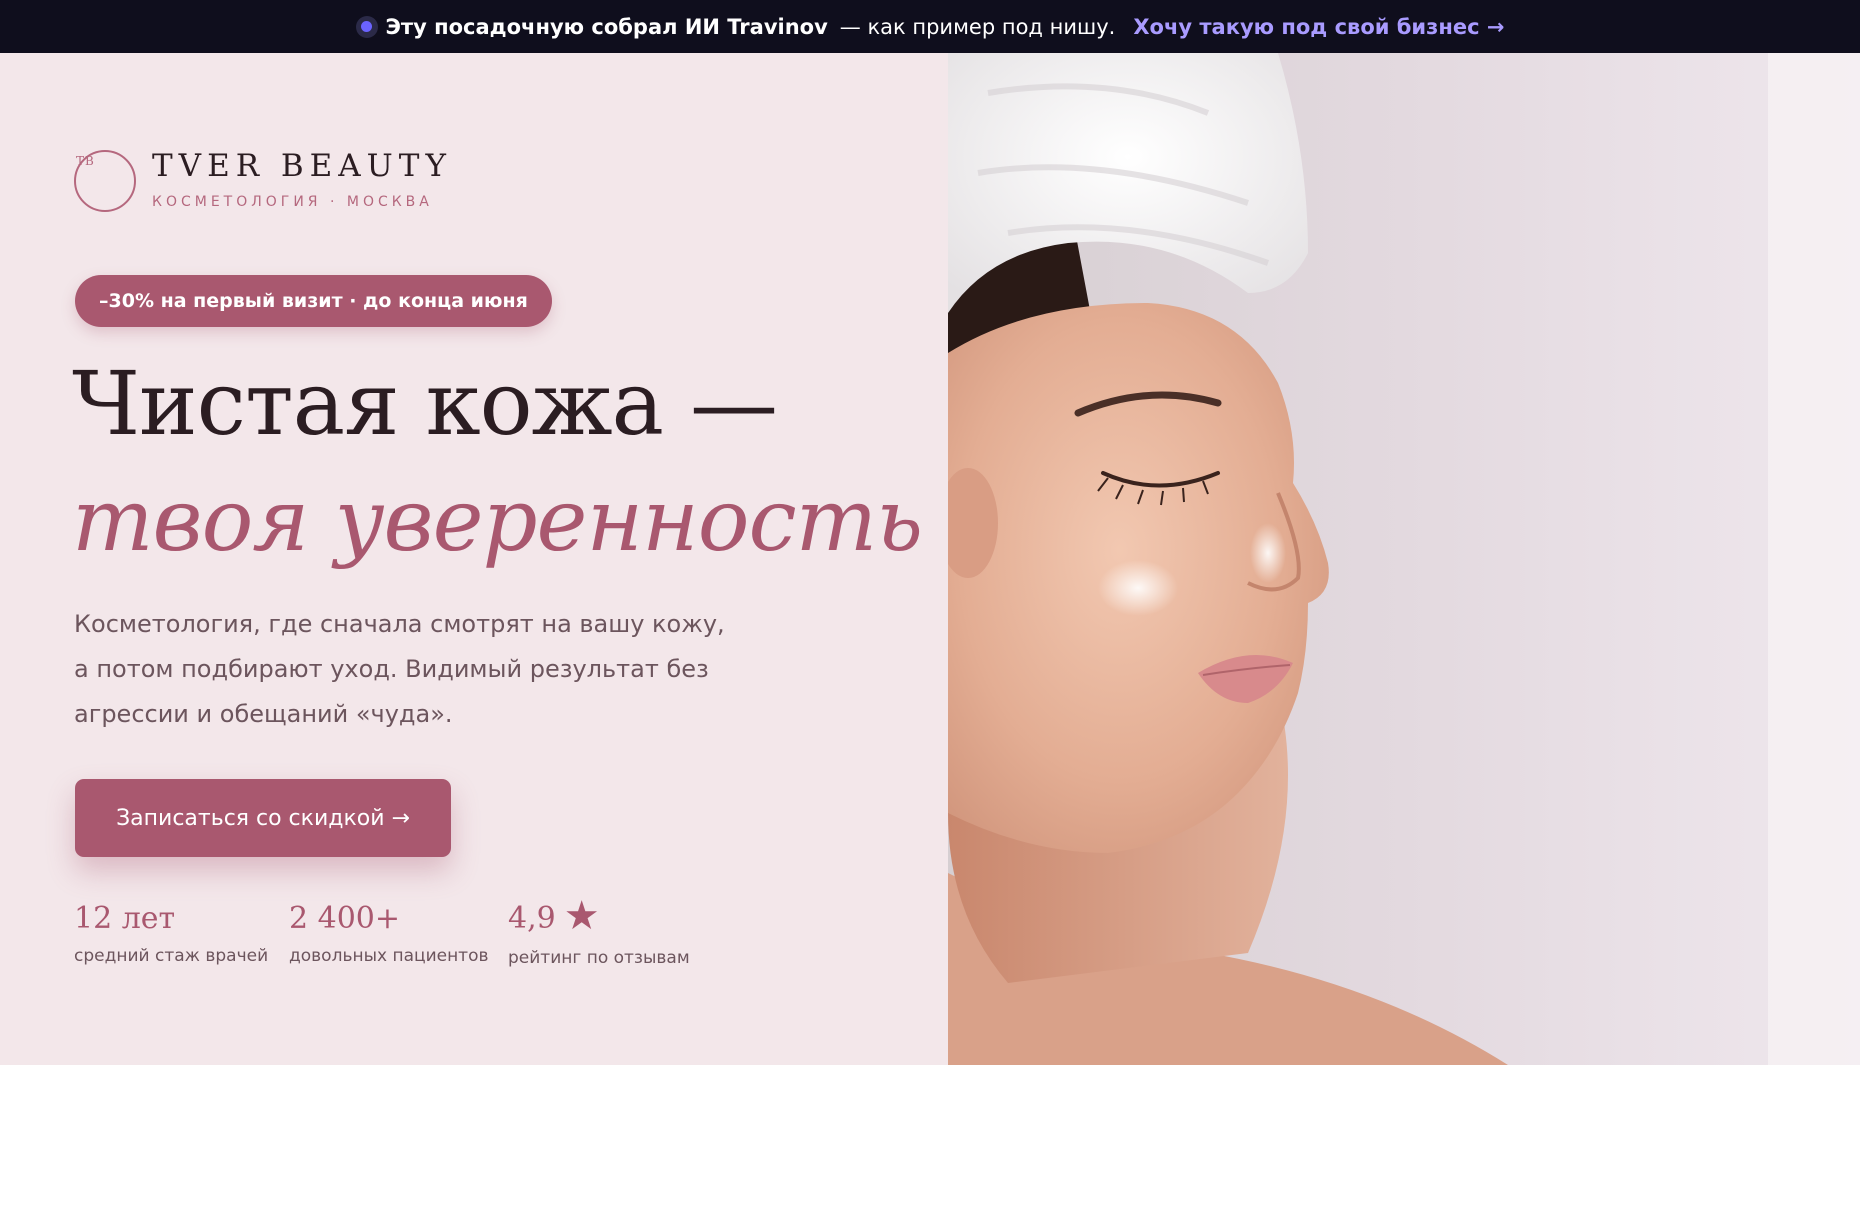 This screenshot has height=1230, width=1860. I want to click on logo-monogram-icon: TB, so click(105, 181).